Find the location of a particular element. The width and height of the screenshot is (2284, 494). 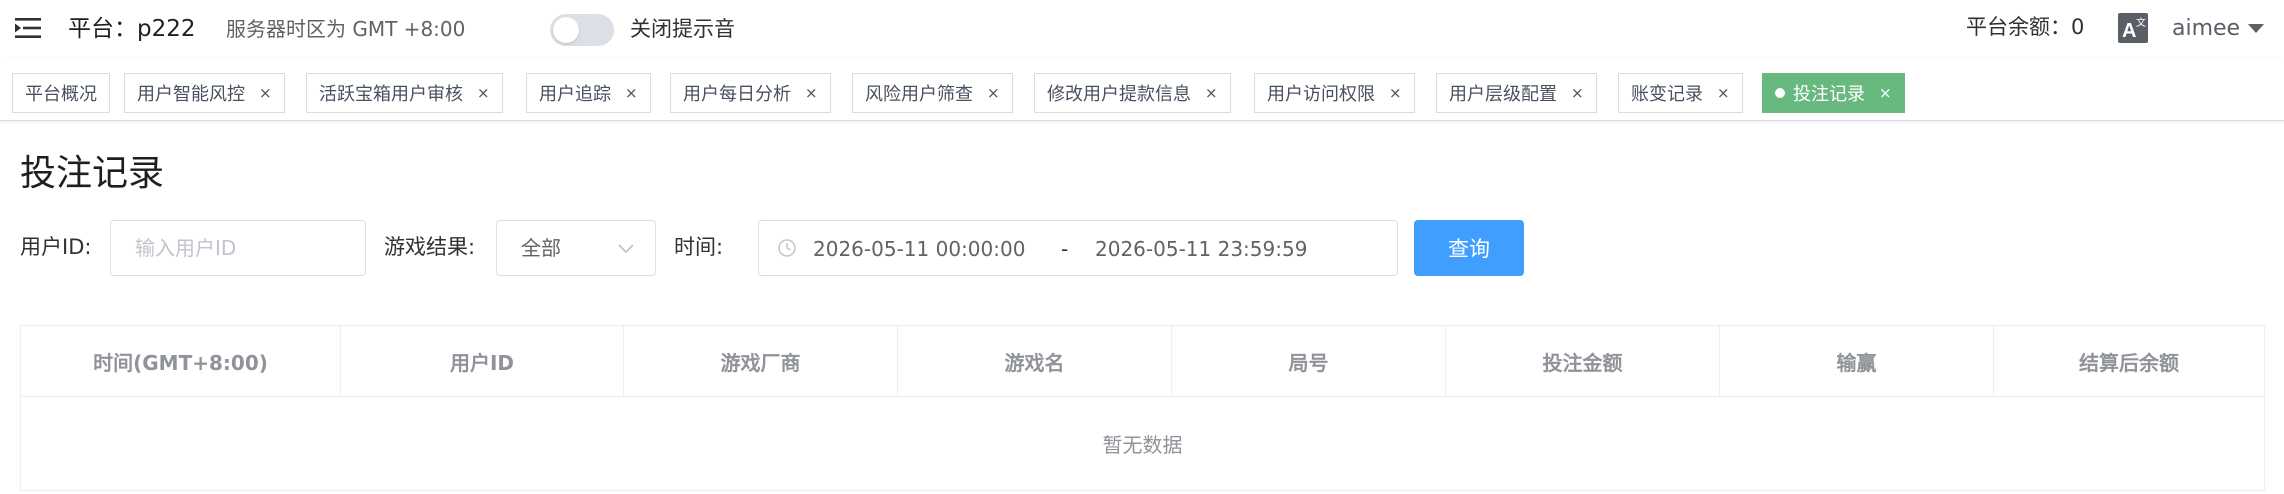

game-result-label: 游戏结果: is located at coordinates (430, 247).